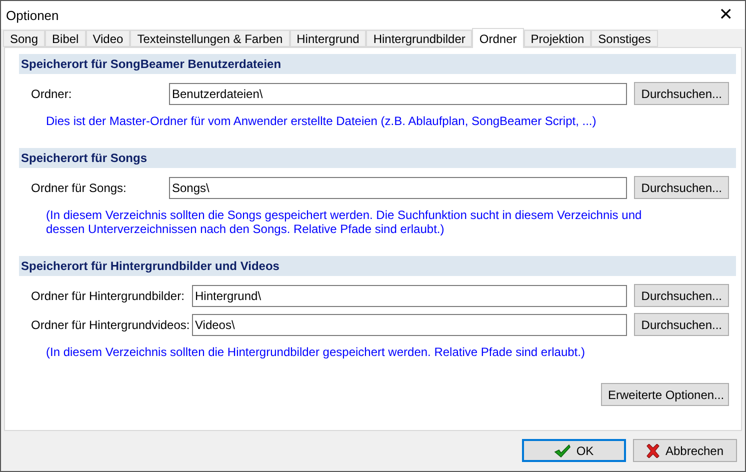 The image size is (746, 472). What do you see at coordinates (108, 38) in the screenshot?
I see `tab: Video` at bounding box center [108, 38].